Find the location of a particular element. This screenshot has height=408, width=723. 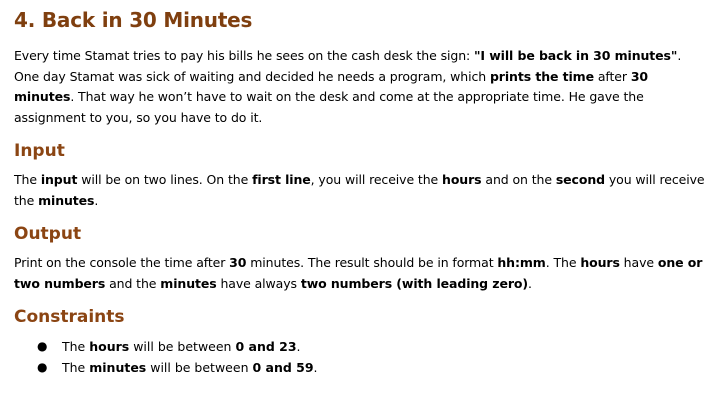

input-text-4: and on the is located at coordinates (518, 179).